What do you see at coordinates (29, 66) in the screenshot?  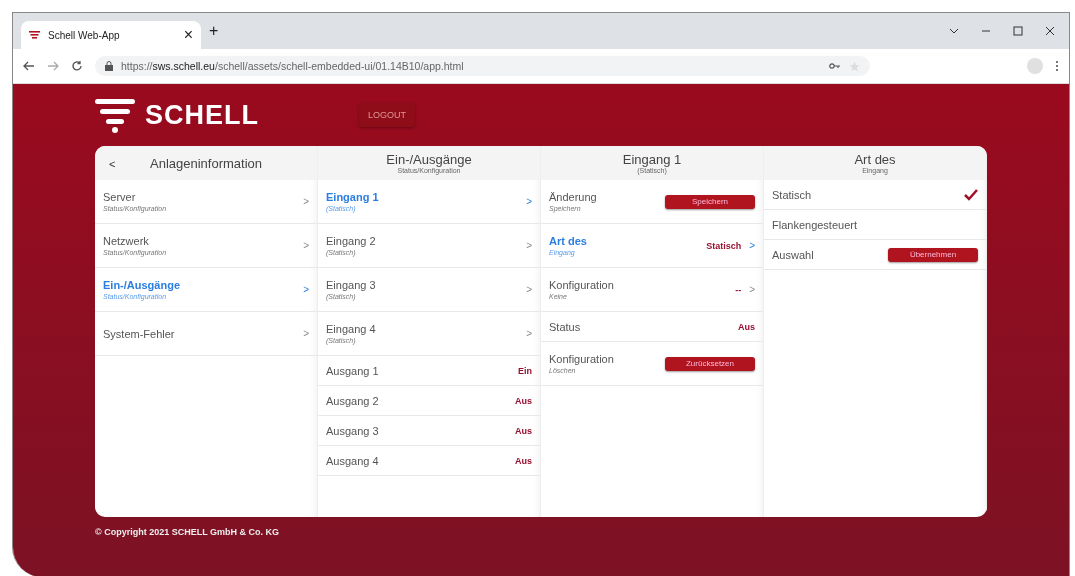 I see `back-icon` at bounding box center [29, 66].